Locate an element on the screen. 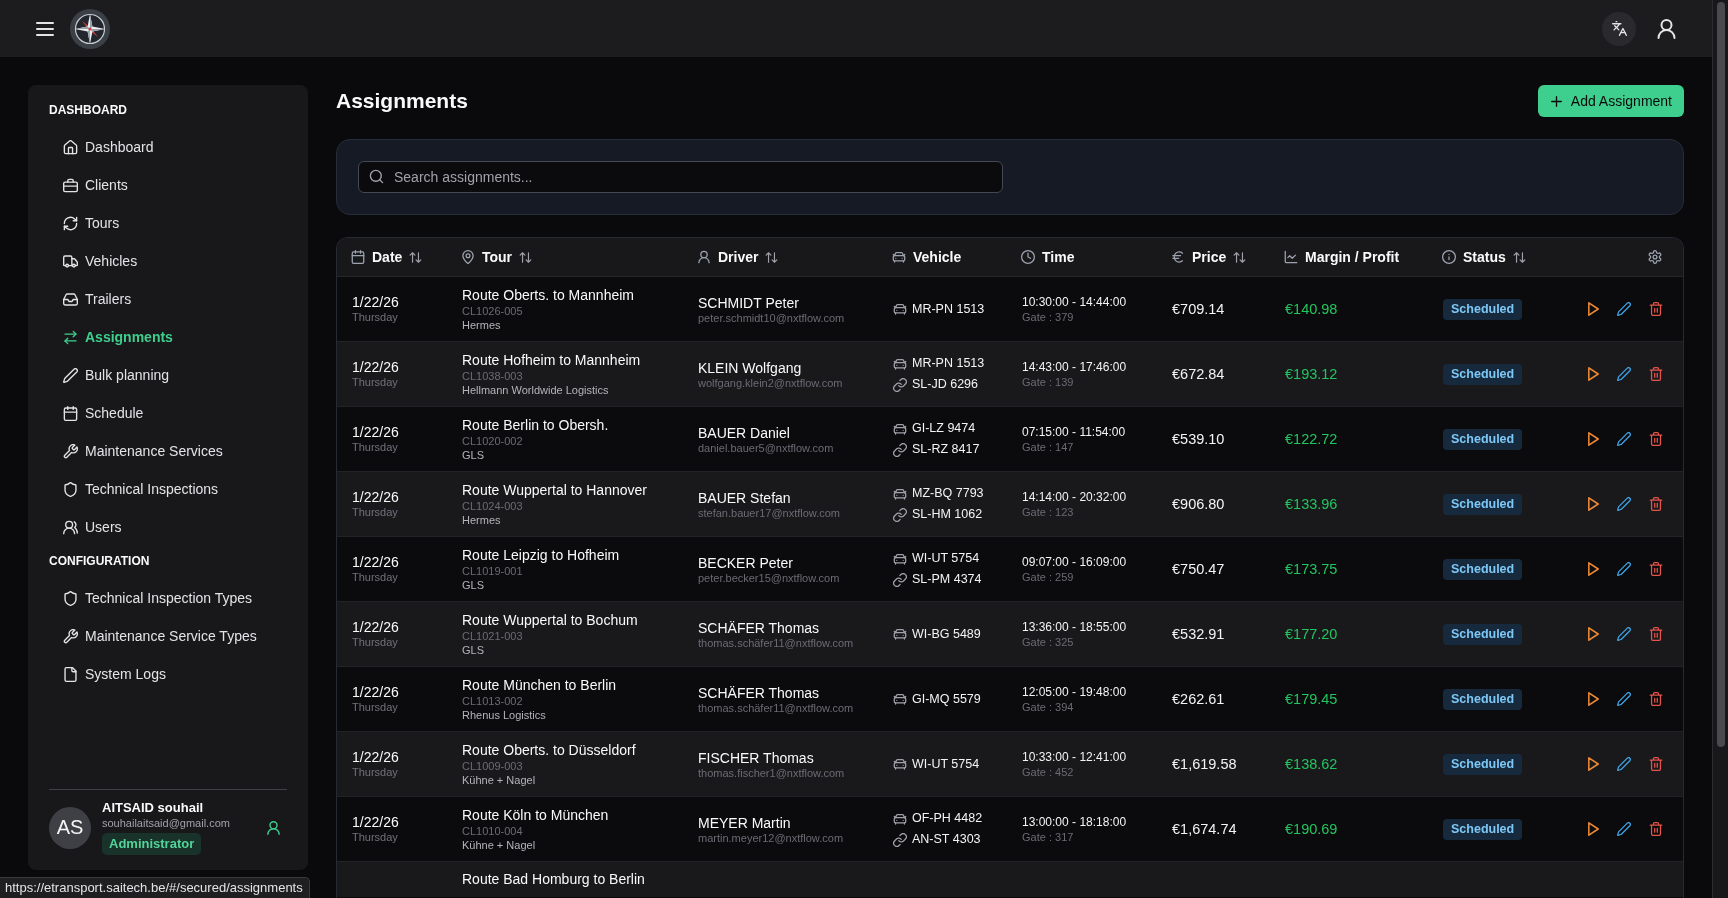 Image resolution: width=1728 pixels, height=898 pixels. settings-icon is located at coordinates (1655, 257).